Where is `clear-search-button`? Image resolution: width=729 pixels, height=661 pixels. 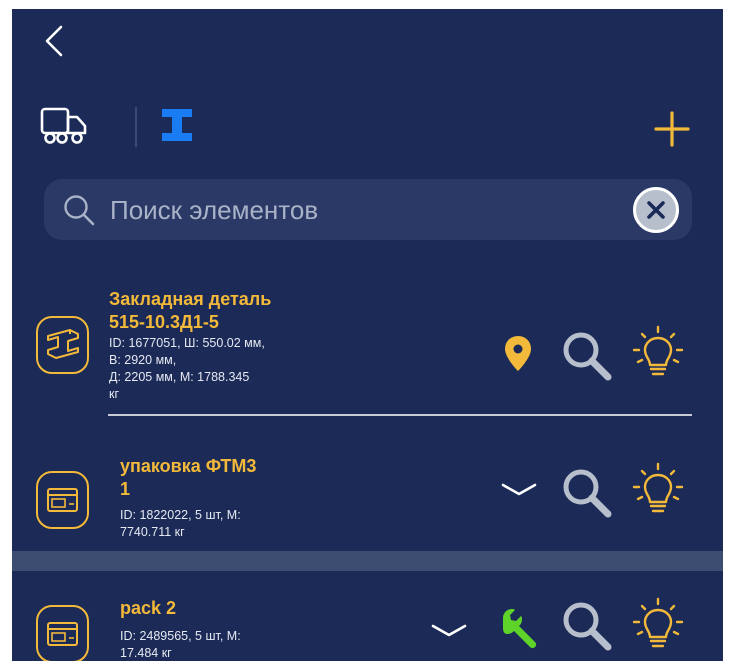 clear-search-button is located at coordinates (656, 210).